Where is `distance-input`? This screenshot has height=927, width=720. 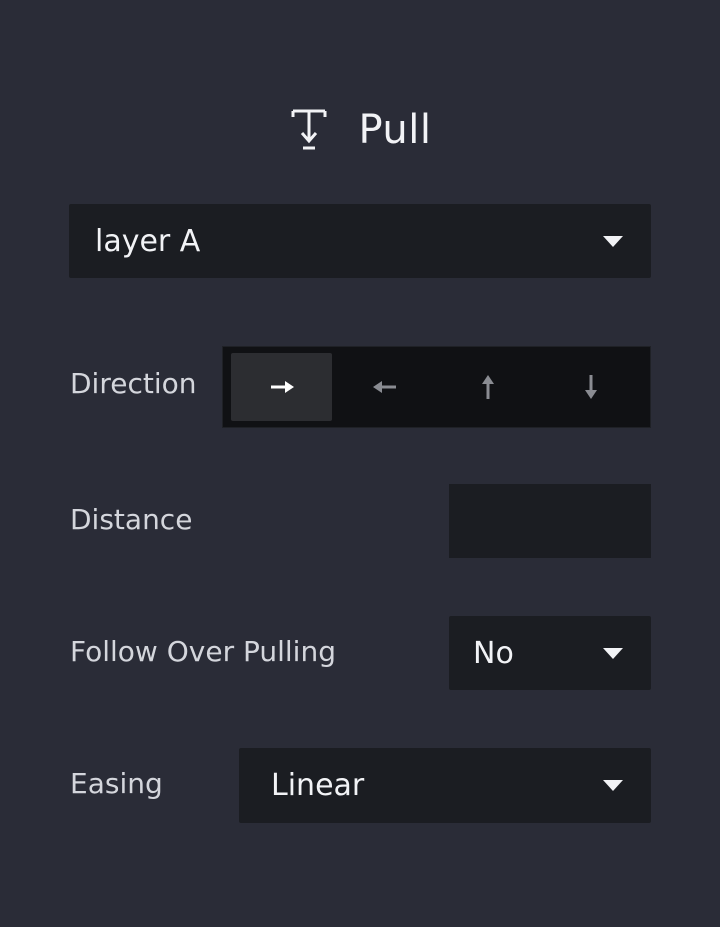
distance-input is located at coordinates (550, 521).